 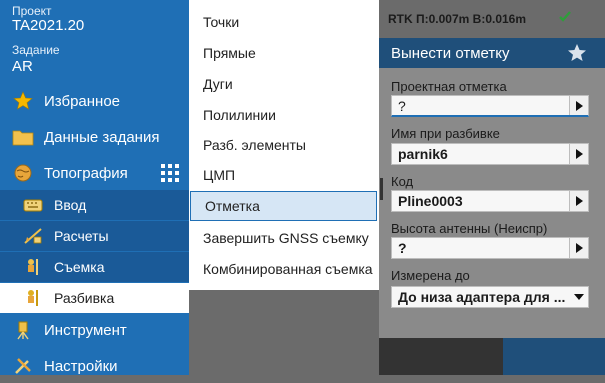 What do you see at coordinates (402, 181) in the screenshot?
I see `code-label: Код` at bounding box center [402, 181].